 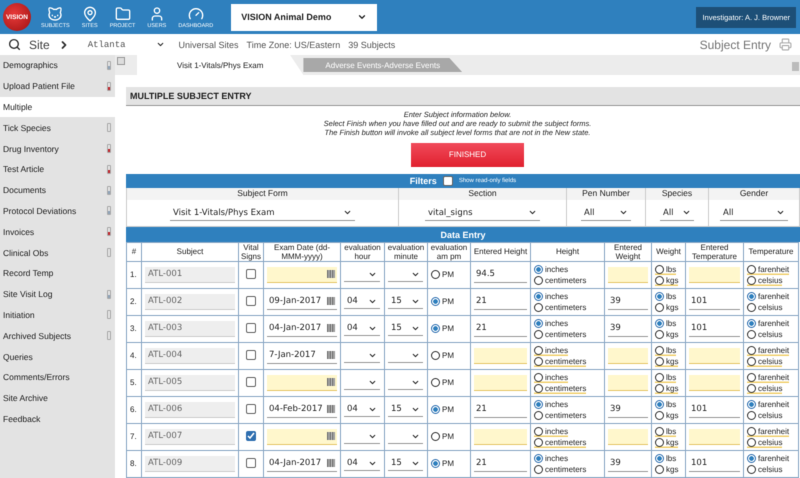 What do you see at coordinates (304, 17) in the screenshot?
I see `project-dropdown: VISION Animal Demo` at bounding box center [304, 17].